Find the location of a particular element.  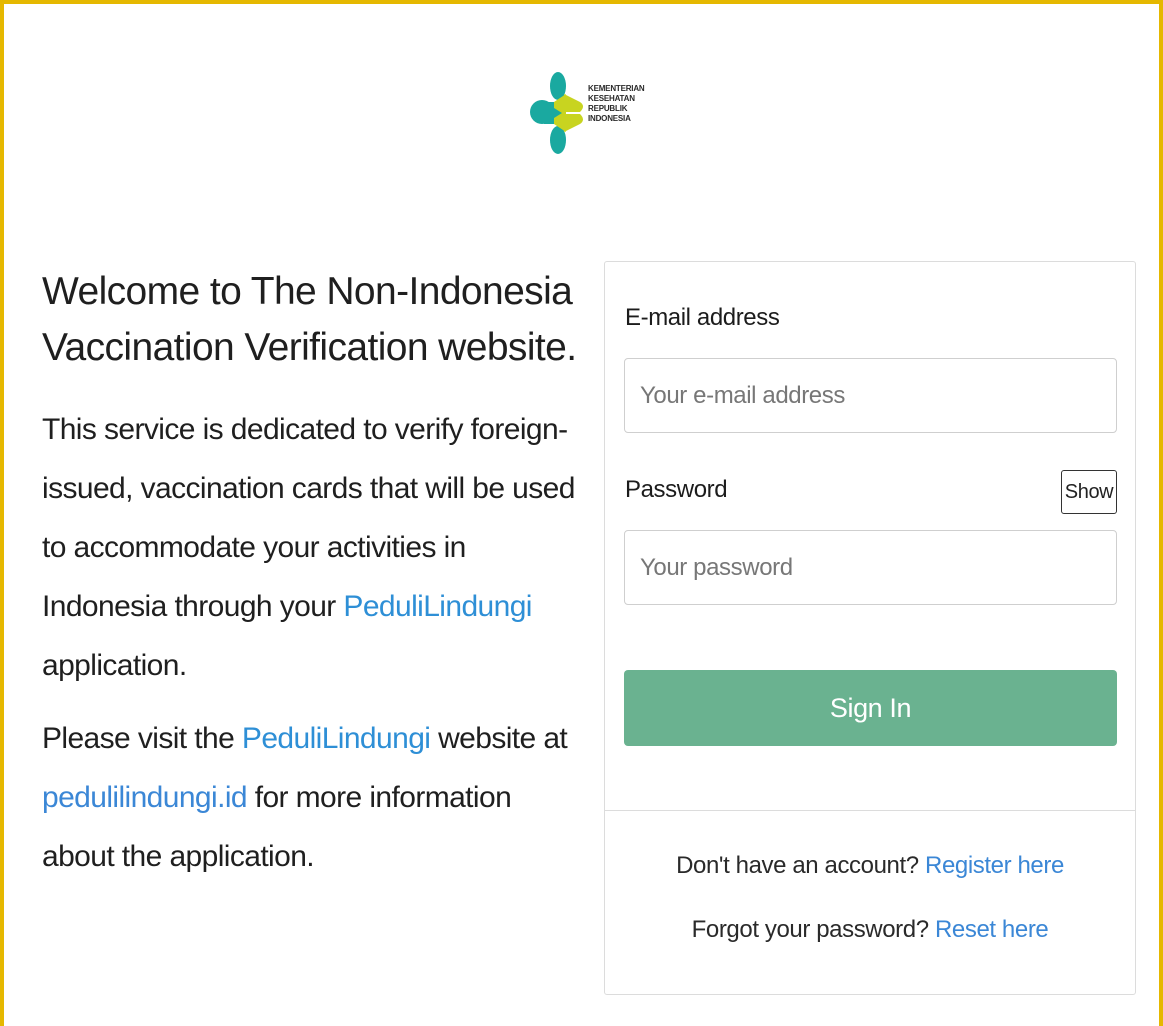

reset-prompt: Forgot your password? is located at coordinates (810, 929).